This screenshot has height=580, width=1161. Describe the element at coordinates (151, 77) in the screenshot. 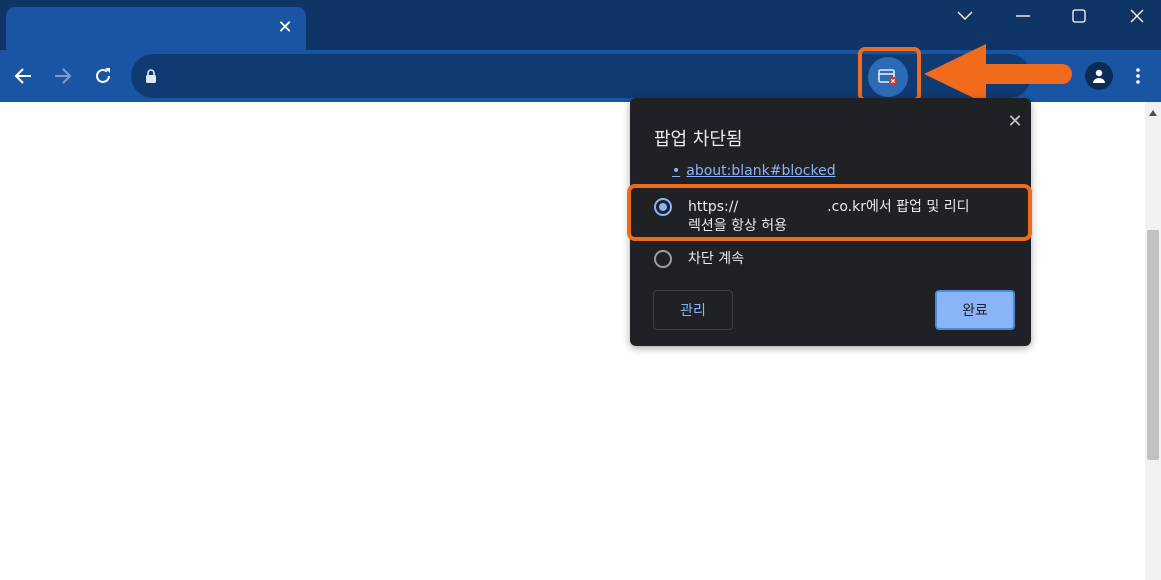

I see `lock-icon` at that location.